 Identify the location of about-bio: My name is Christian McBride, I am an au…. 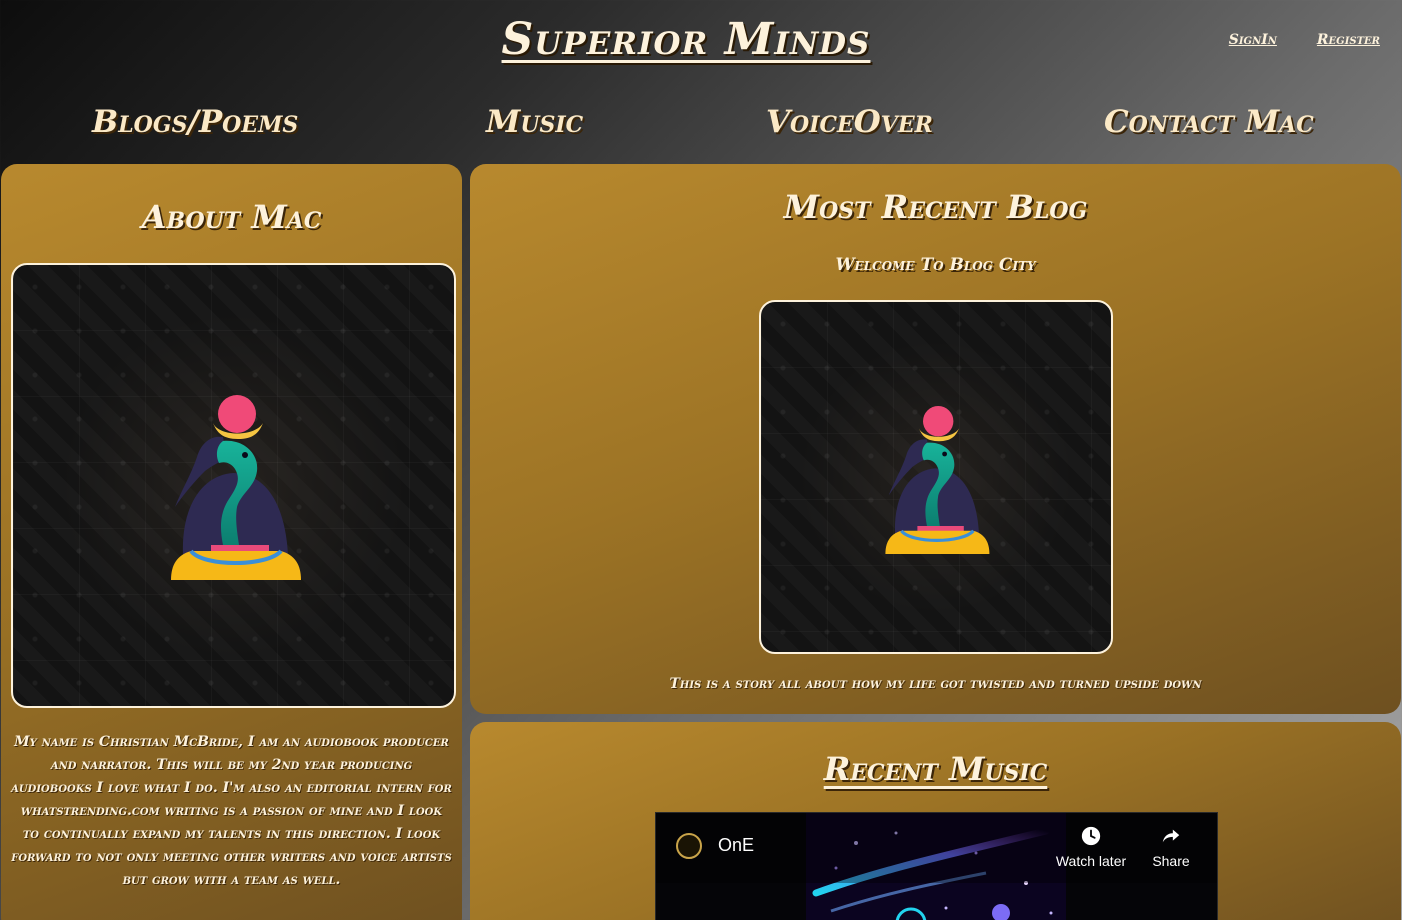
(231, 811).